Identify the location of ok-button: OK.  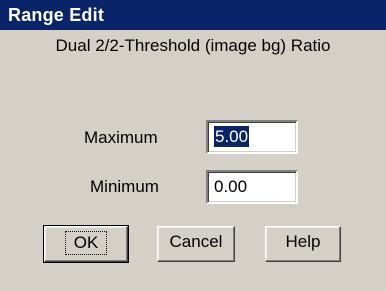
(86, 244).